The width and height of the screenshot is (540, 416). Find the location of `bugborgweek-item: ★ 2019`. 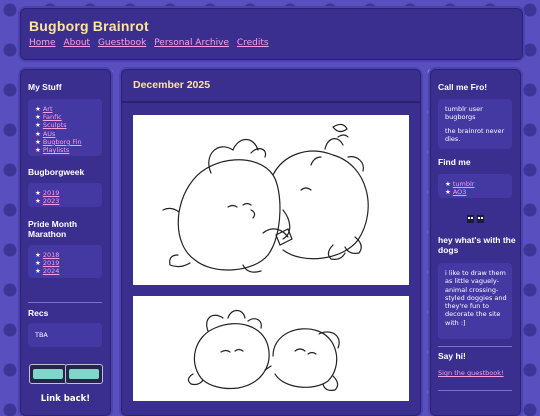

bugborgweek-item: ★ 2019 is located at coordinates (68, 193).